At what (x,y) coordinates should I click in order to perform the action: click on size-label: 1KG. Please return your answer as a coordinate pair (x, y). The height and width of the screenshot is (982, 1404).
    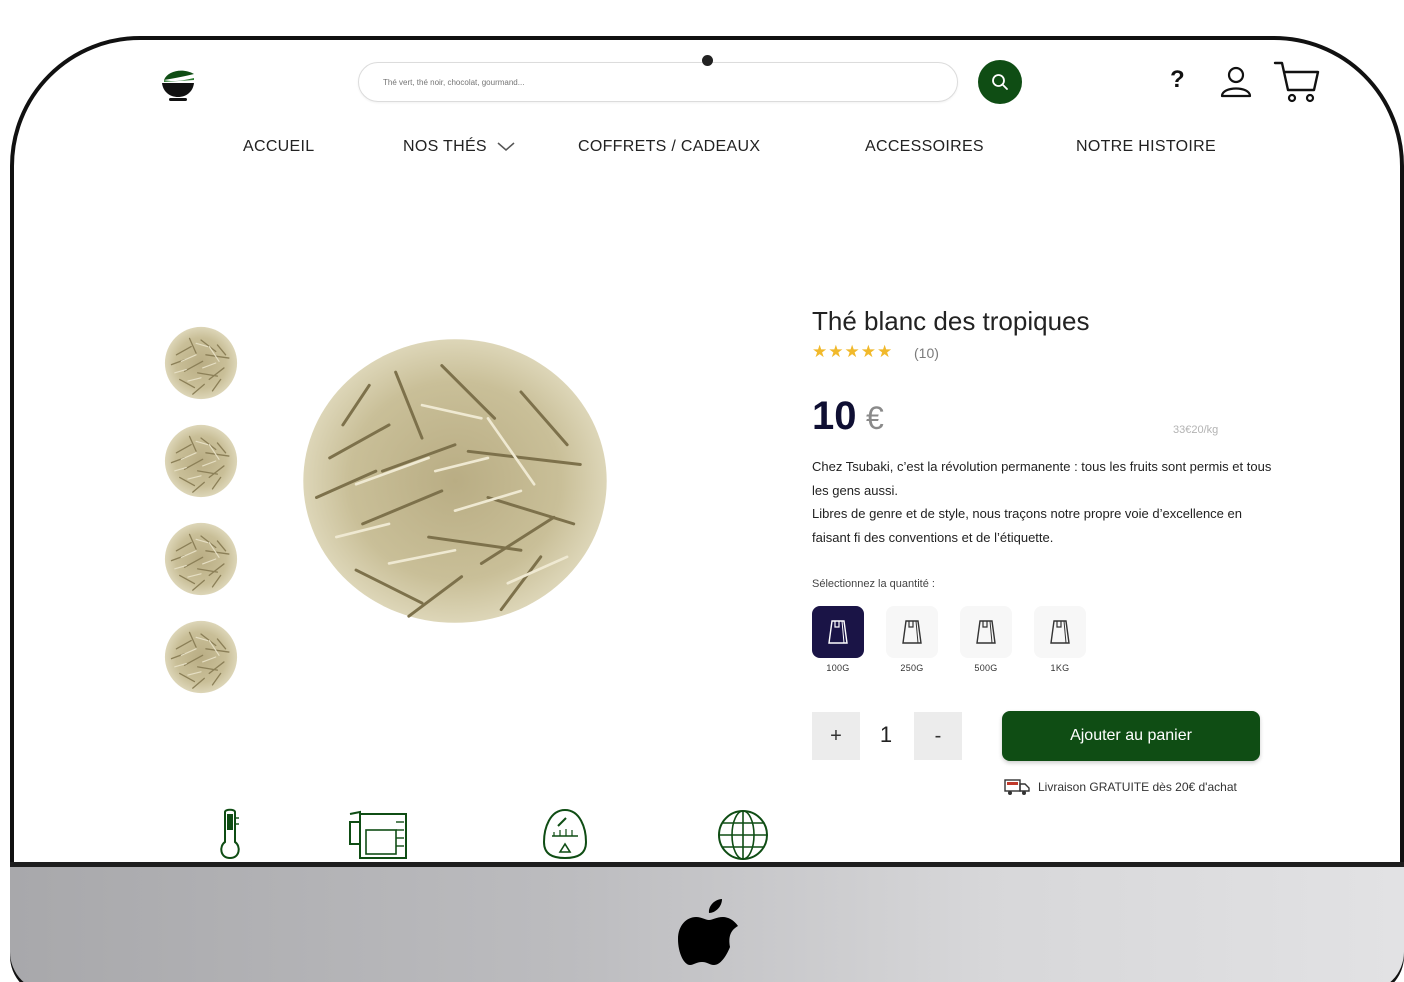
    Looking at the image, I should click on (1060, 668).